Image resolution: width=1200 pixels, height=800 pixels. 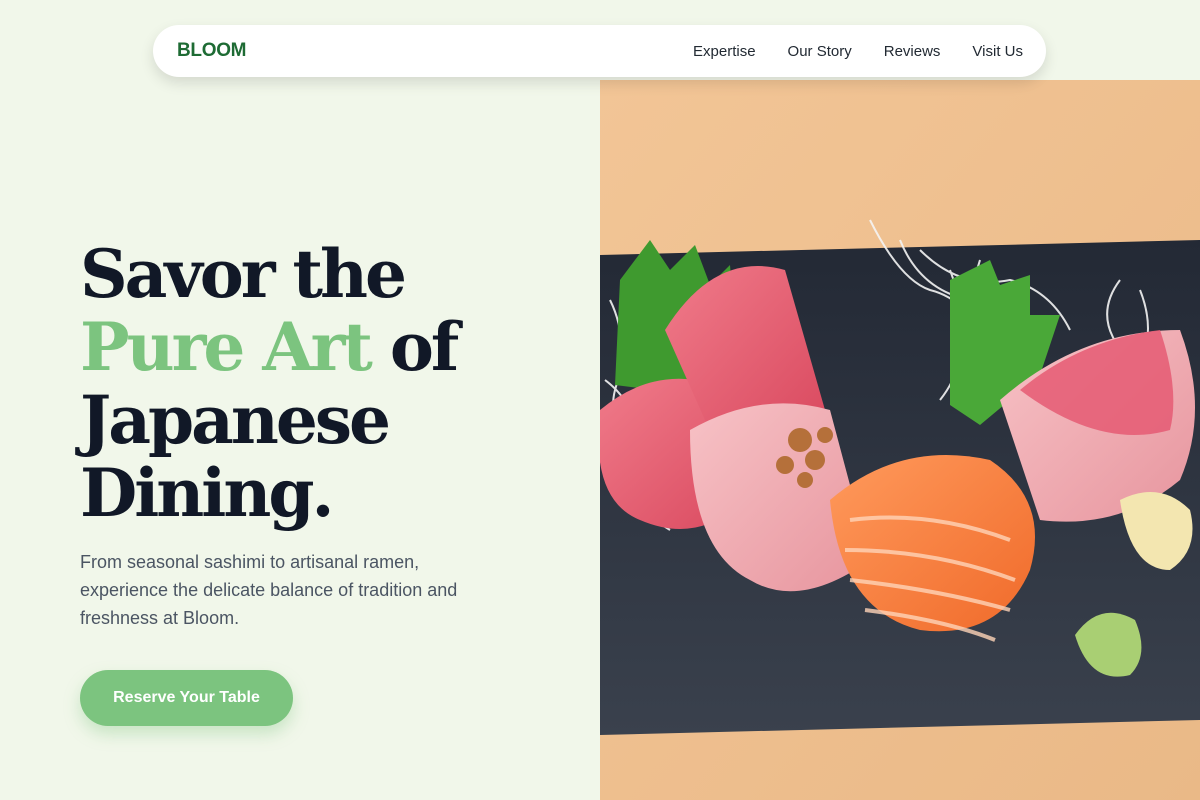 I want to click on nav-item-our-story: Our Story, so click(x=820, y=51).